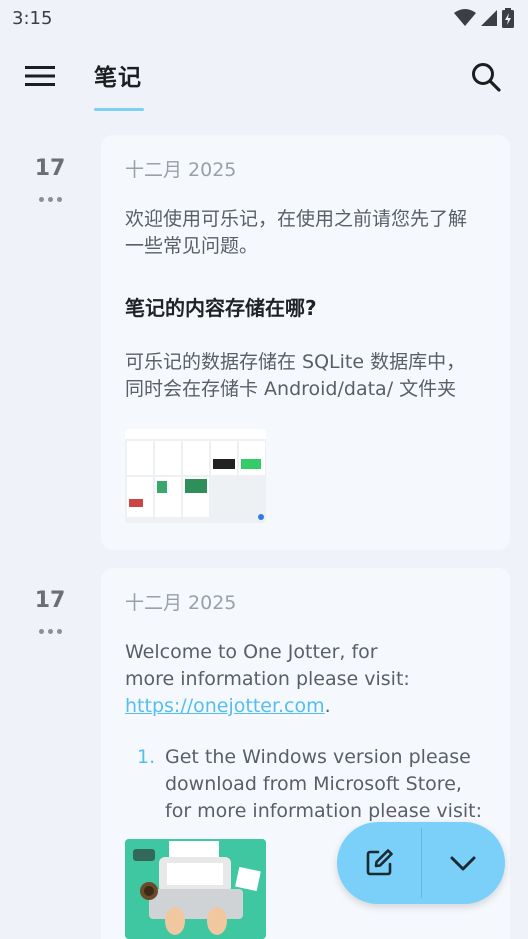 The width and height of the screenshot is (528, 939). What do you see at coordinates (323, 811) in the screenshot?
I see `list-text-line: for more information please visit:` at bounding box center [323, 811].